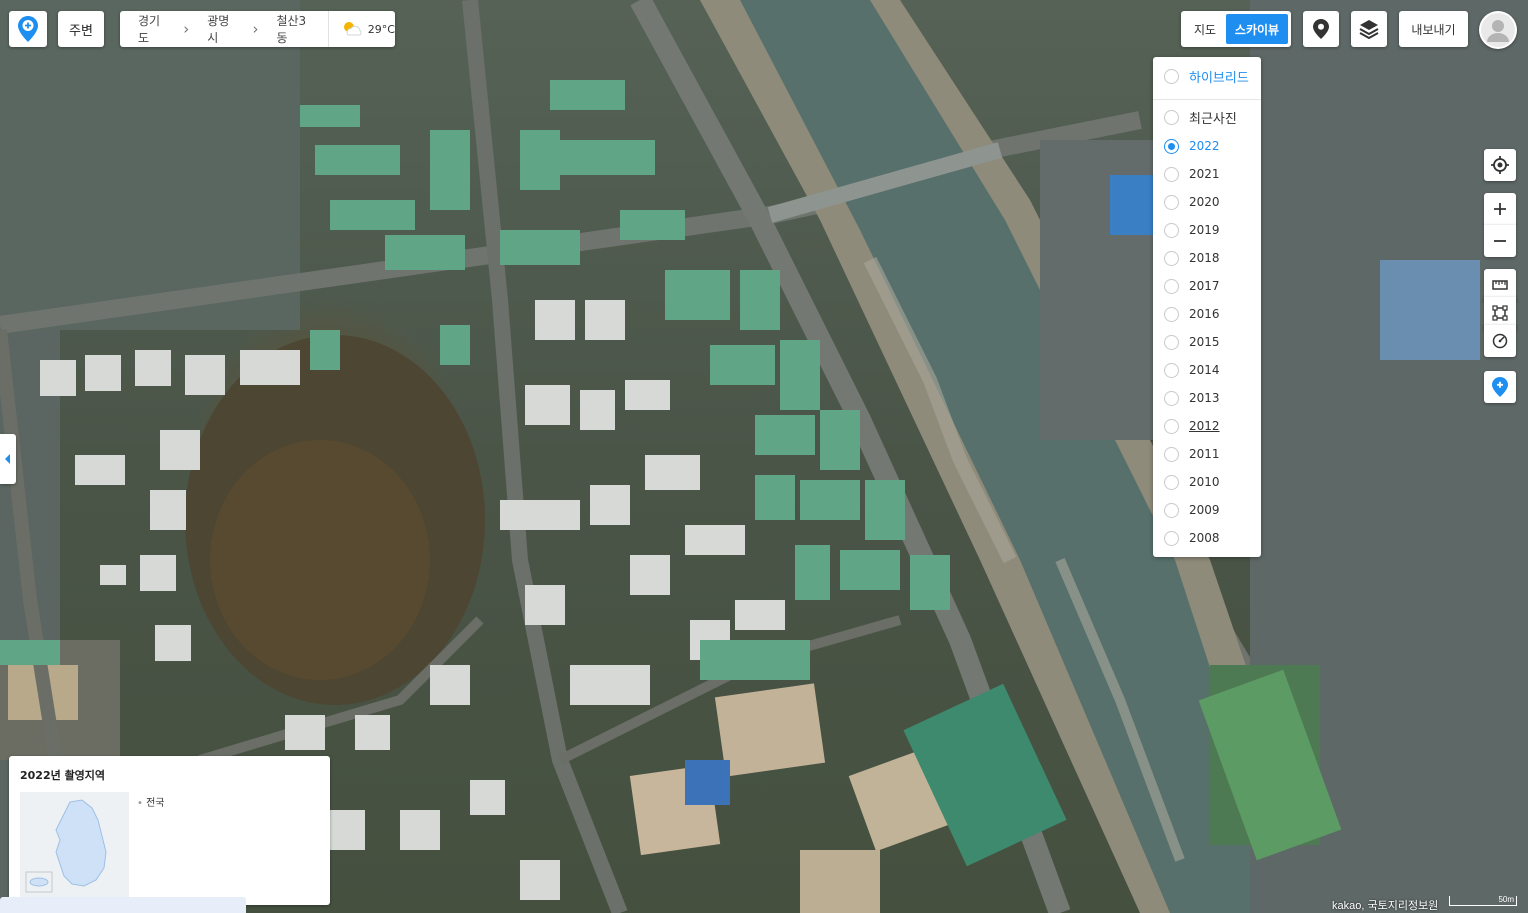 This screenshot has height=913, width=1528. What do you see at coordinates (381, 29) in the screenshot?
I see `temperature-text: 29°C` at bounding box center [381, 29].